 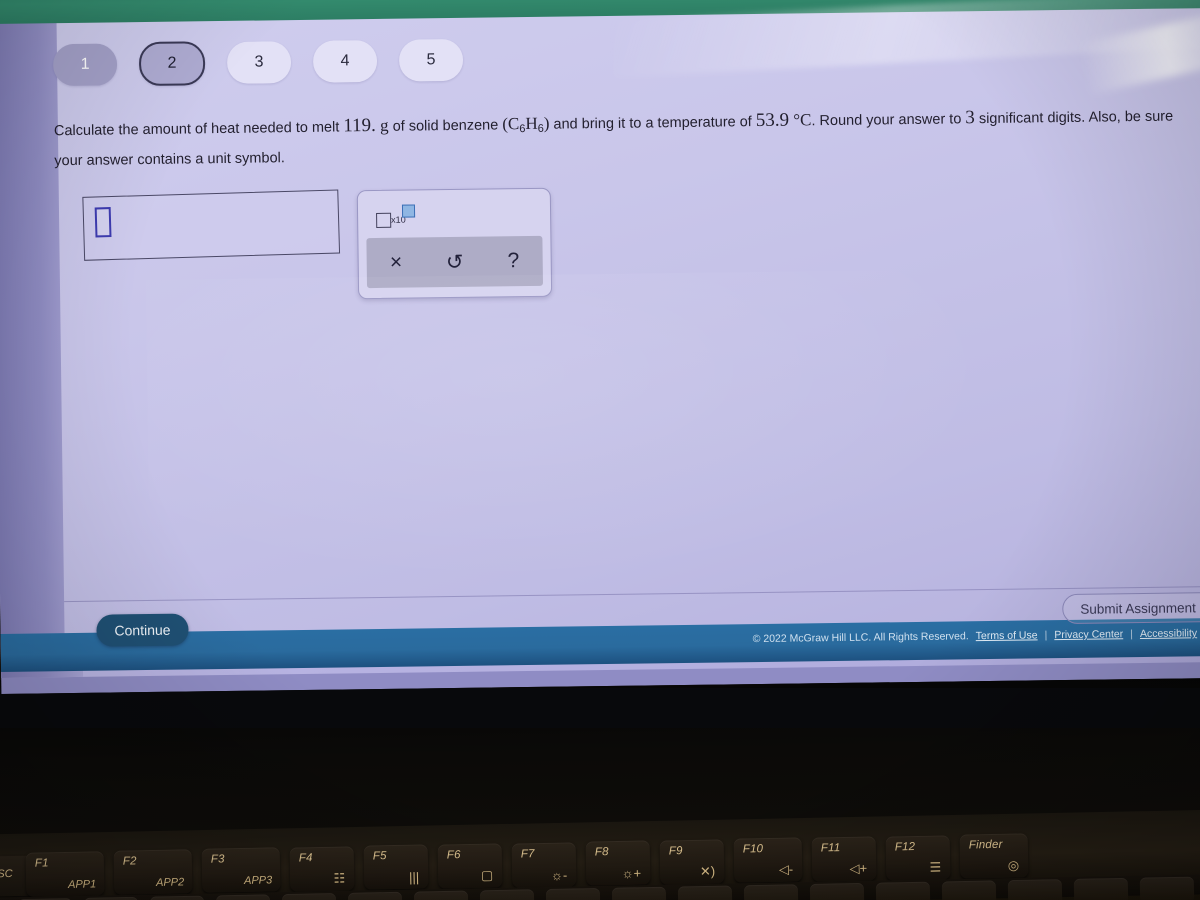 What do you see at coordinates (153, 872) in the screenshot?
I see `key-f2: F2 APP2` at bounding box center [153, 872].